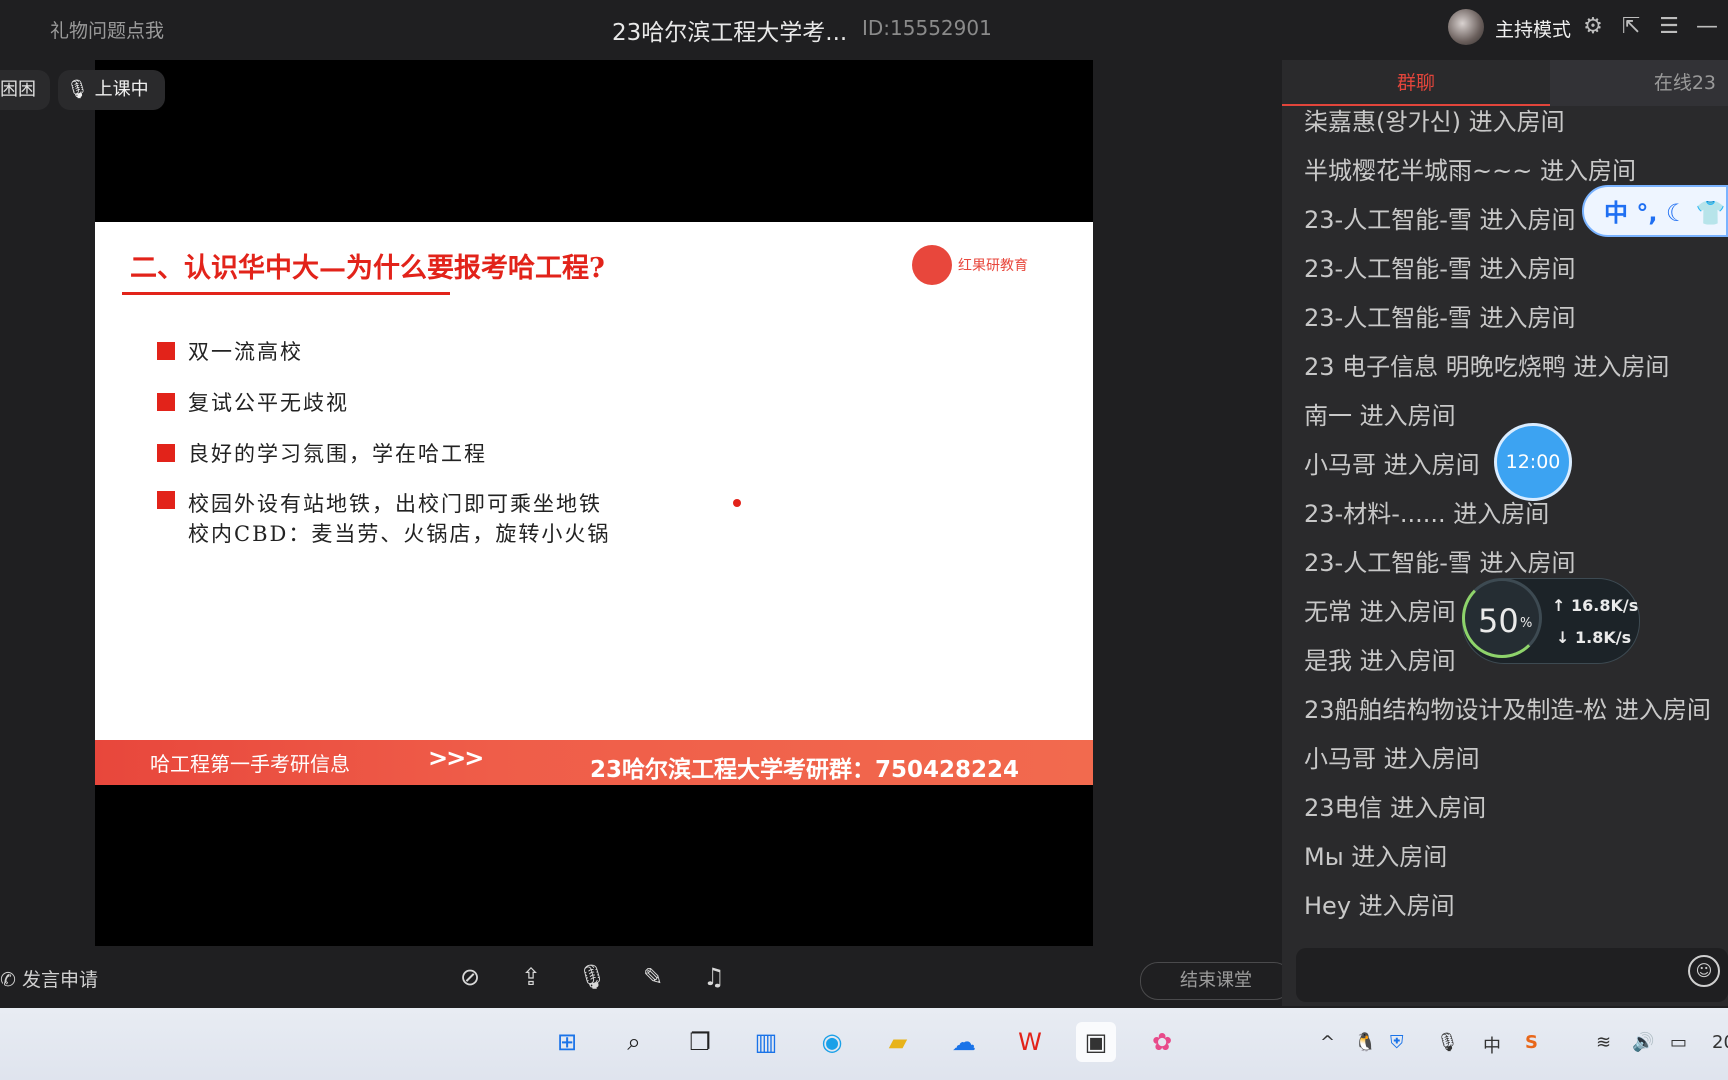  What do you see at coordinates (1447, 1042) in the screenshot?
I see `microphone-tray-icon: 🎙` at bounding box center [1447, 1042].